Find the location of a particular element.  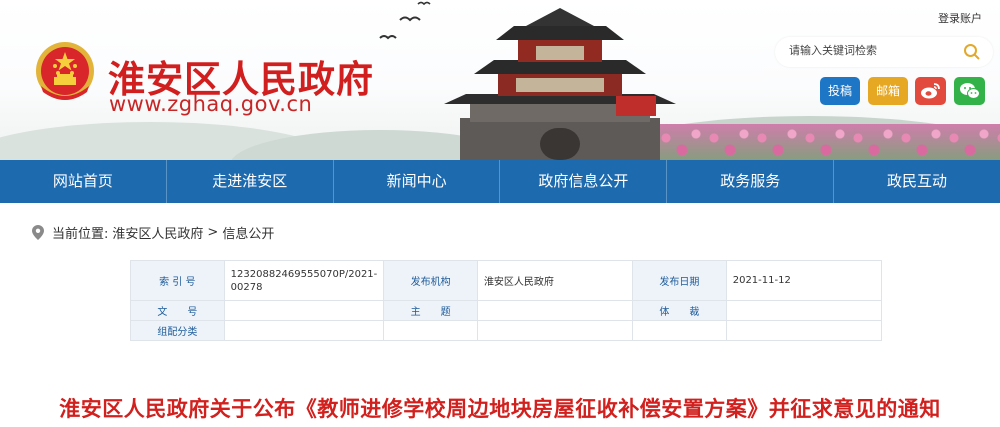

publisher-label: 发布机构 is located at coordinates (430, 280).